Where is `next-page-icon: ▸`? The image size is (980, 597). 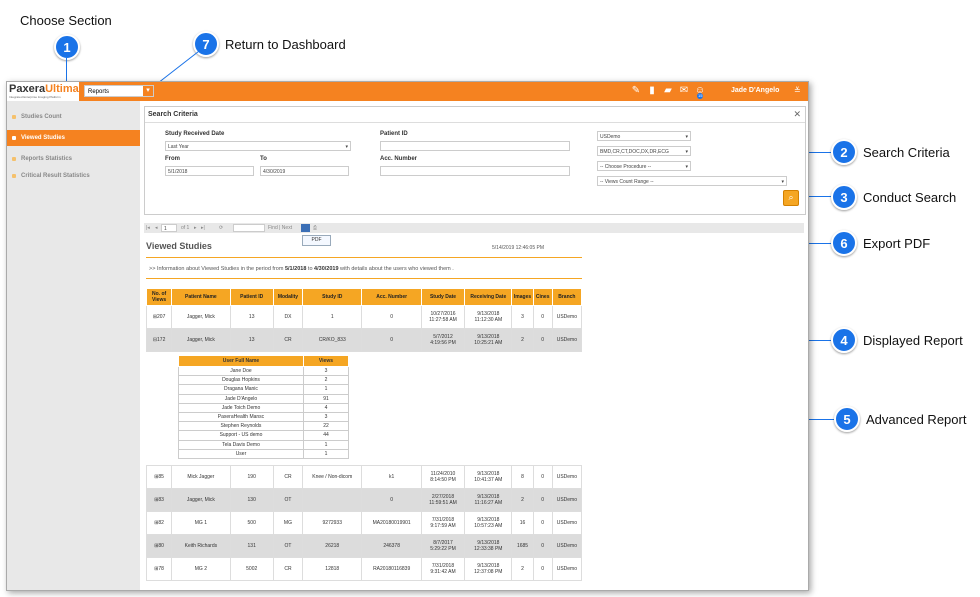
next-page-icon: ▸ is located at coordinates (195, 228).